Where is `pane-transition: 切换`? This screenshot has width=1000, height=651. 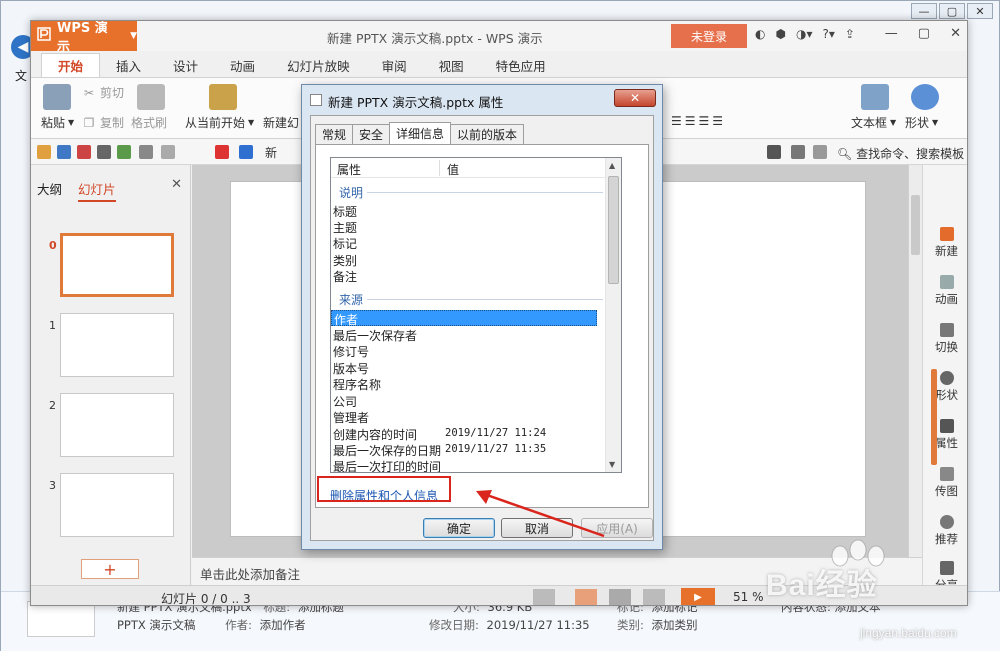 pane-transition: 切换 is located at coordinates (945, 339).